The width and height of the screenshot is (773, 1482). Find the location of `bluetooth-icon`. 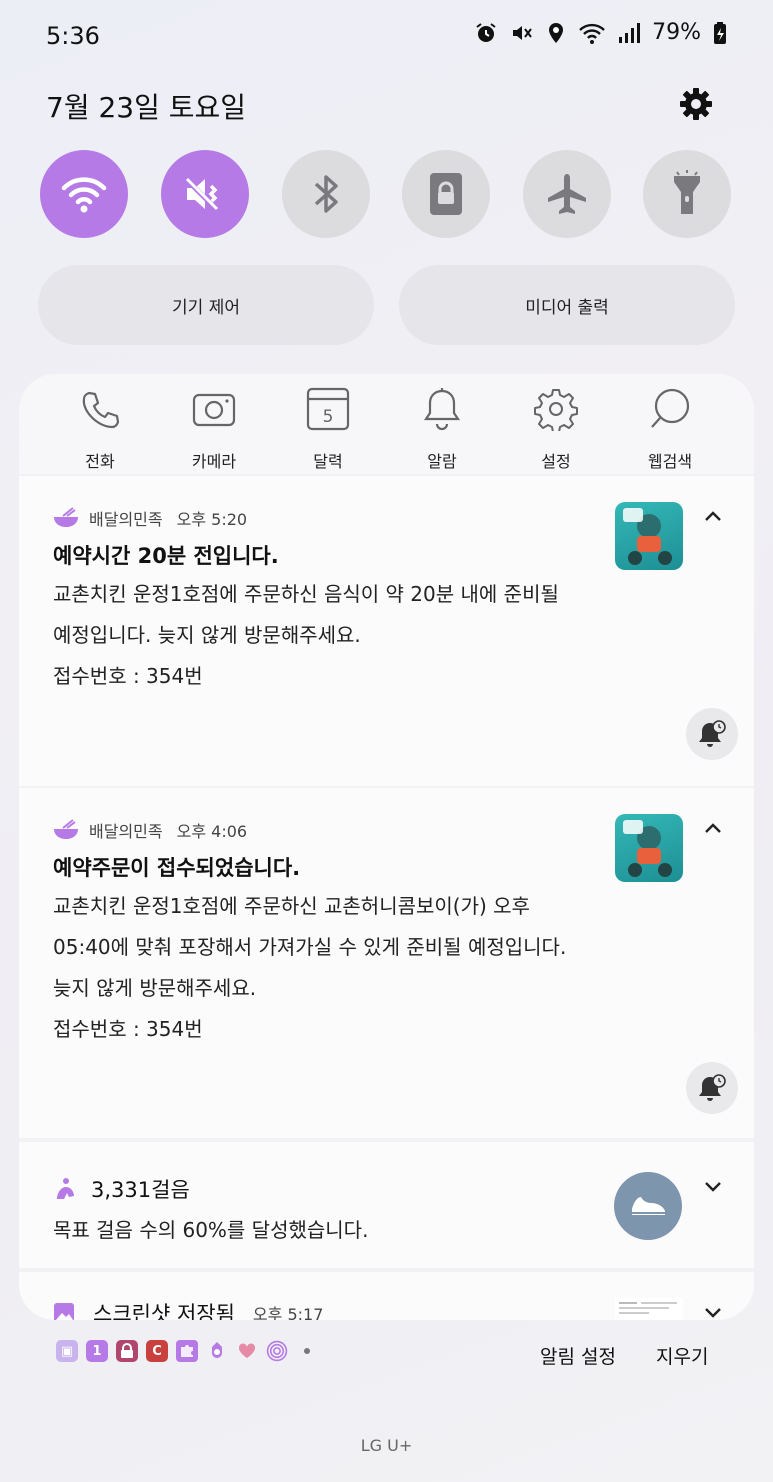

bluetooth-icon is located at coordinates (326, 194).